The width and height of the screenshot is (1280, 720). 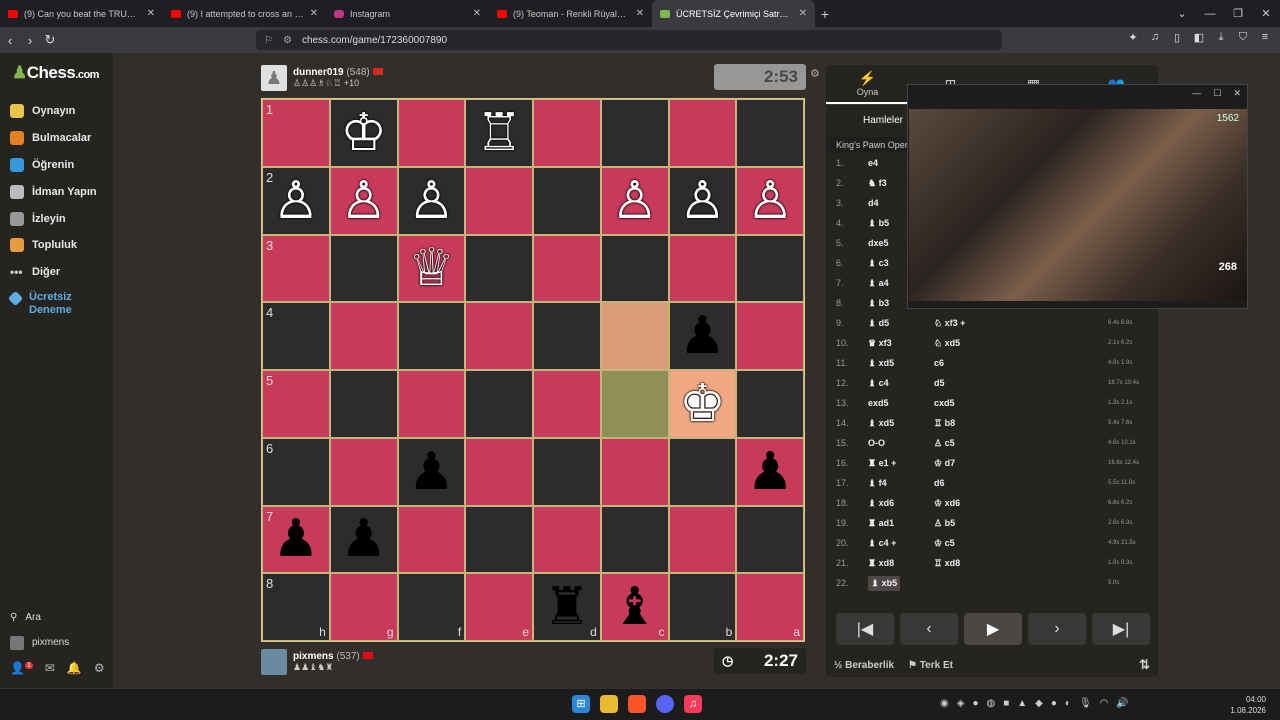 What do you see at coordinates (901, 403) in the screenshot?
I see `white-move: exd5` at bounding box center [901, 403].